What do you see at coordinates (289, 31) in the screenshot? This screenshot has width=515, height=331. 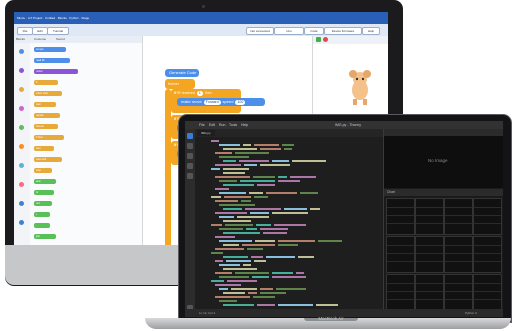 I see `board-select: Uno` at bounding box center [289, 31].